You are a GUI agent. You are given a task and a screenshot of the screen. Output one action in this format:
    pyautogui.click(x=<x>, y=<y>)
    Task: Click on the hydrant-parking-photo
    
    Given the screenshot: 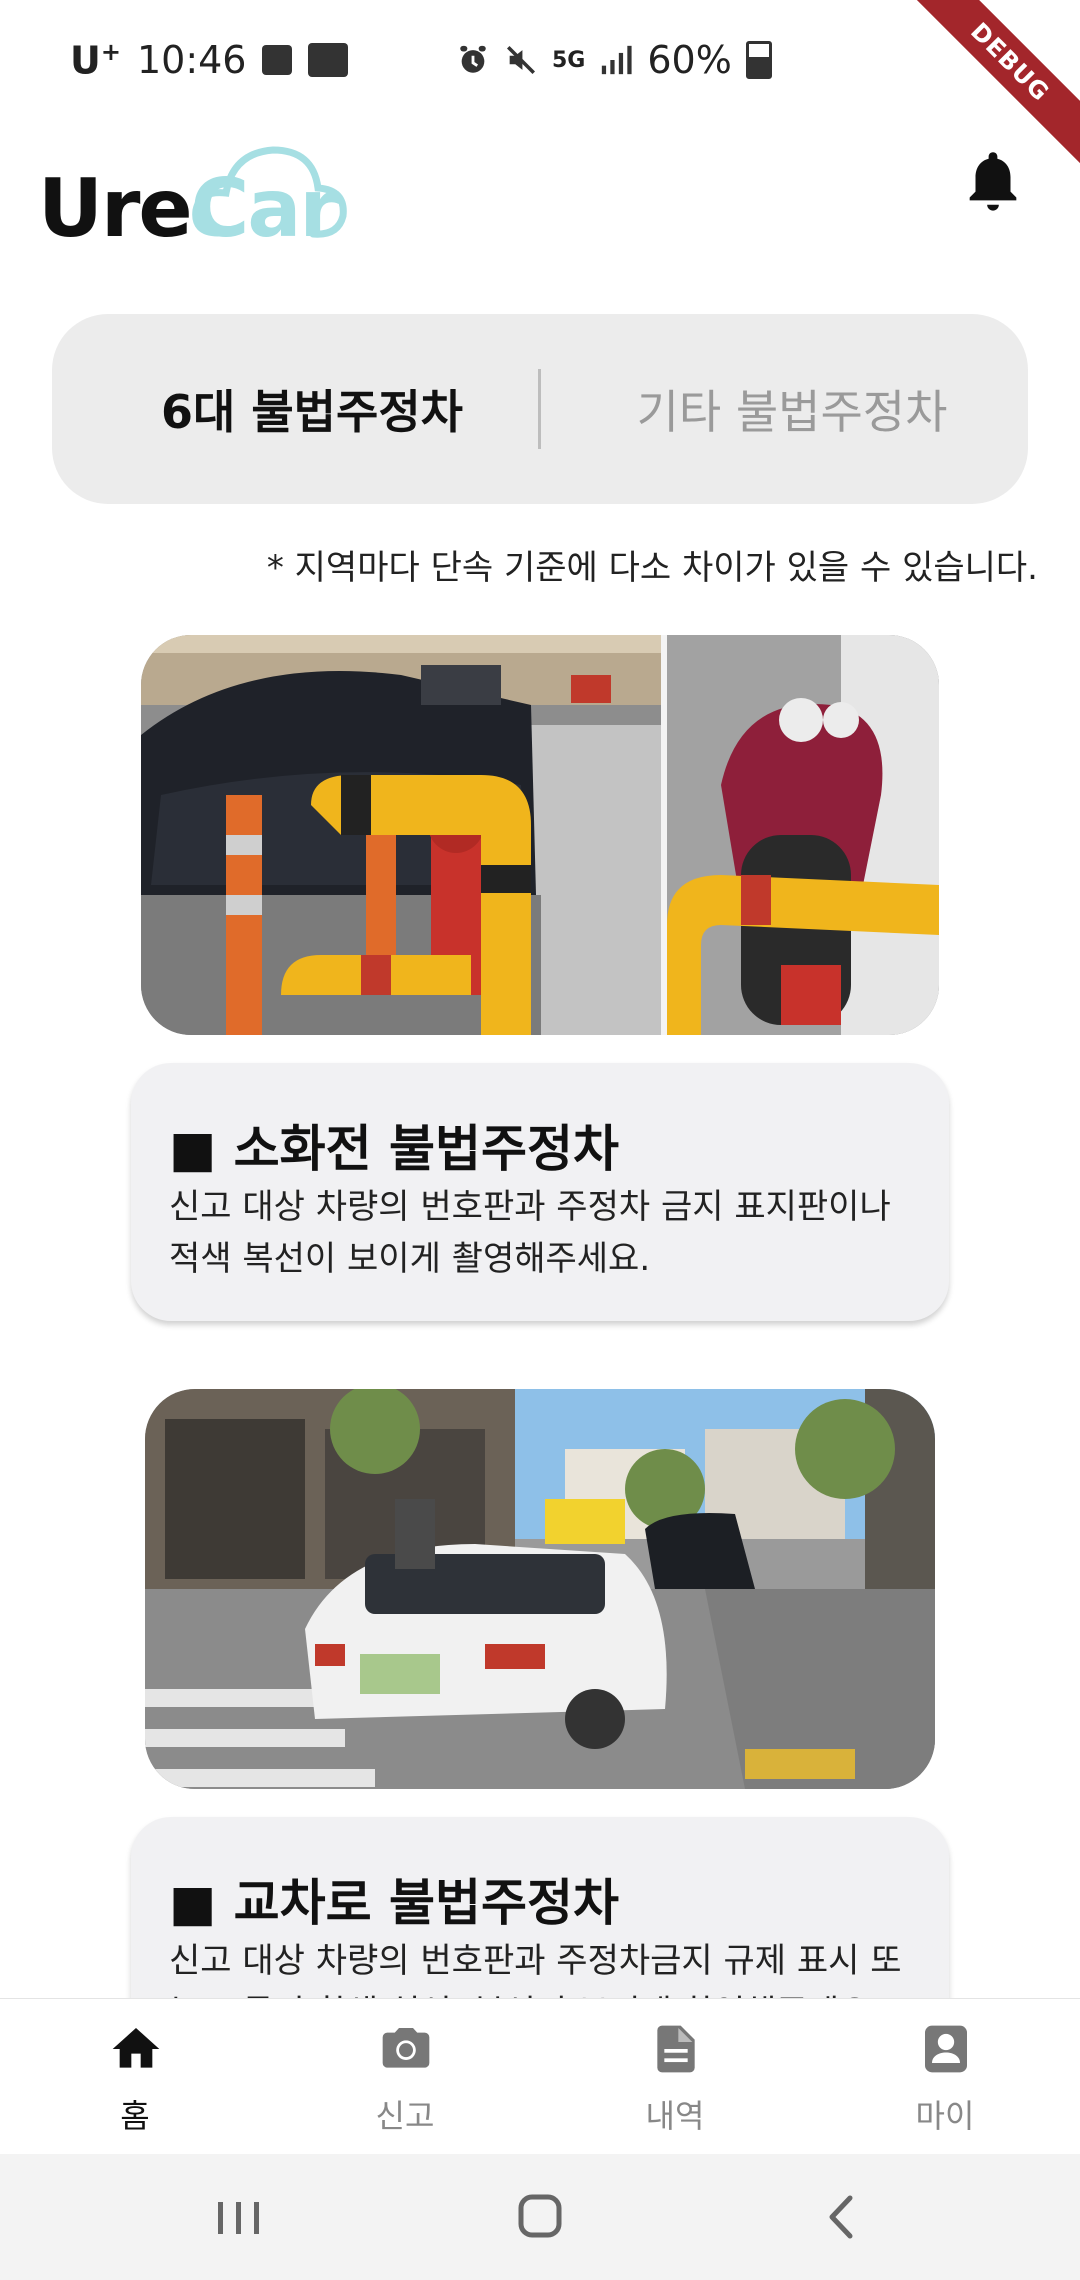 What is the action you would take?
    pyautogui.click(x=540, y=835)
    